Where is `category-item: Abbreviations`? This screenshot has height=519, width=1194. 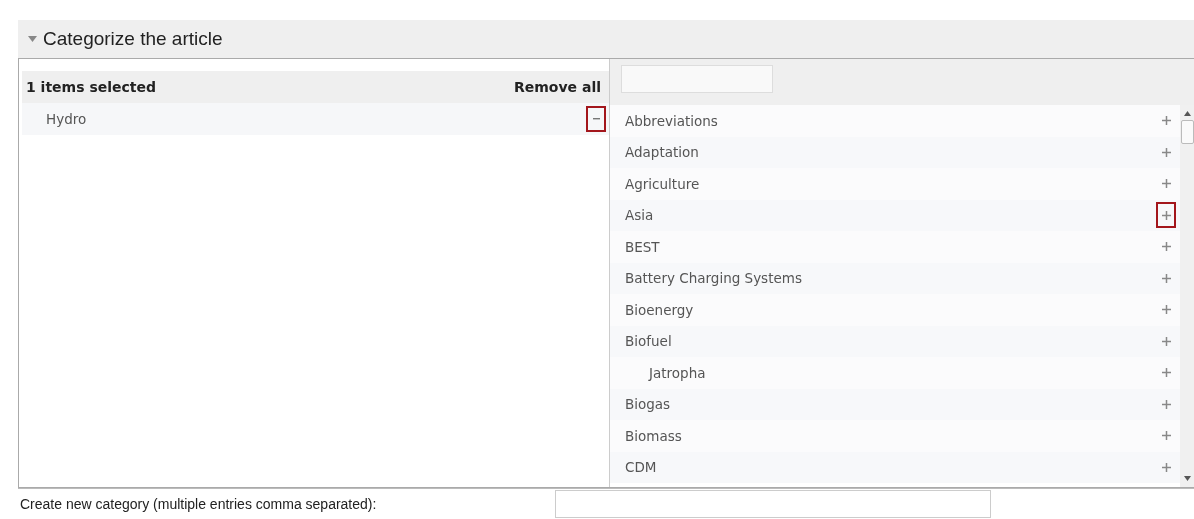 category-item: Abbreviations is located at coordinates (671, 120).